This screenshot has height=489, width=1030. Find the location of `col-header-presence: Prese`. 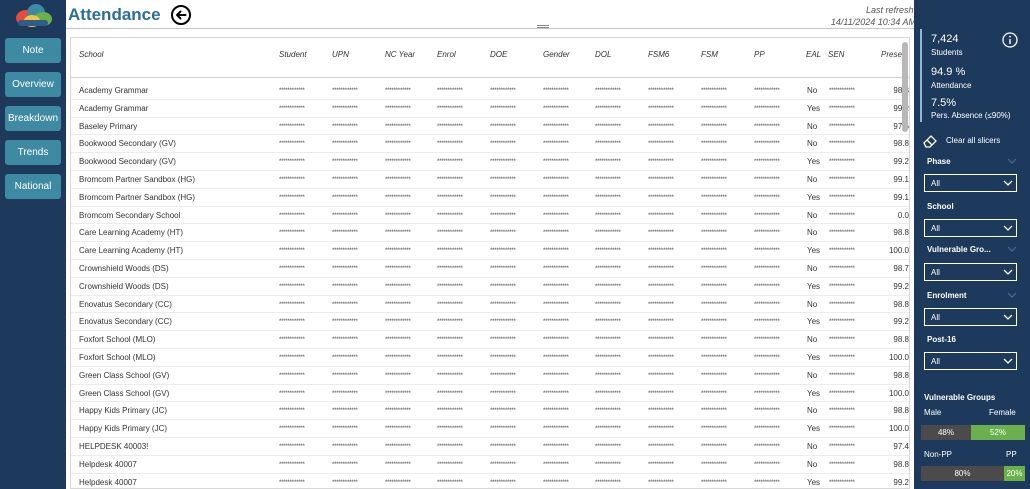

col-header-presence: Prese is located at coordinates (891, 54).